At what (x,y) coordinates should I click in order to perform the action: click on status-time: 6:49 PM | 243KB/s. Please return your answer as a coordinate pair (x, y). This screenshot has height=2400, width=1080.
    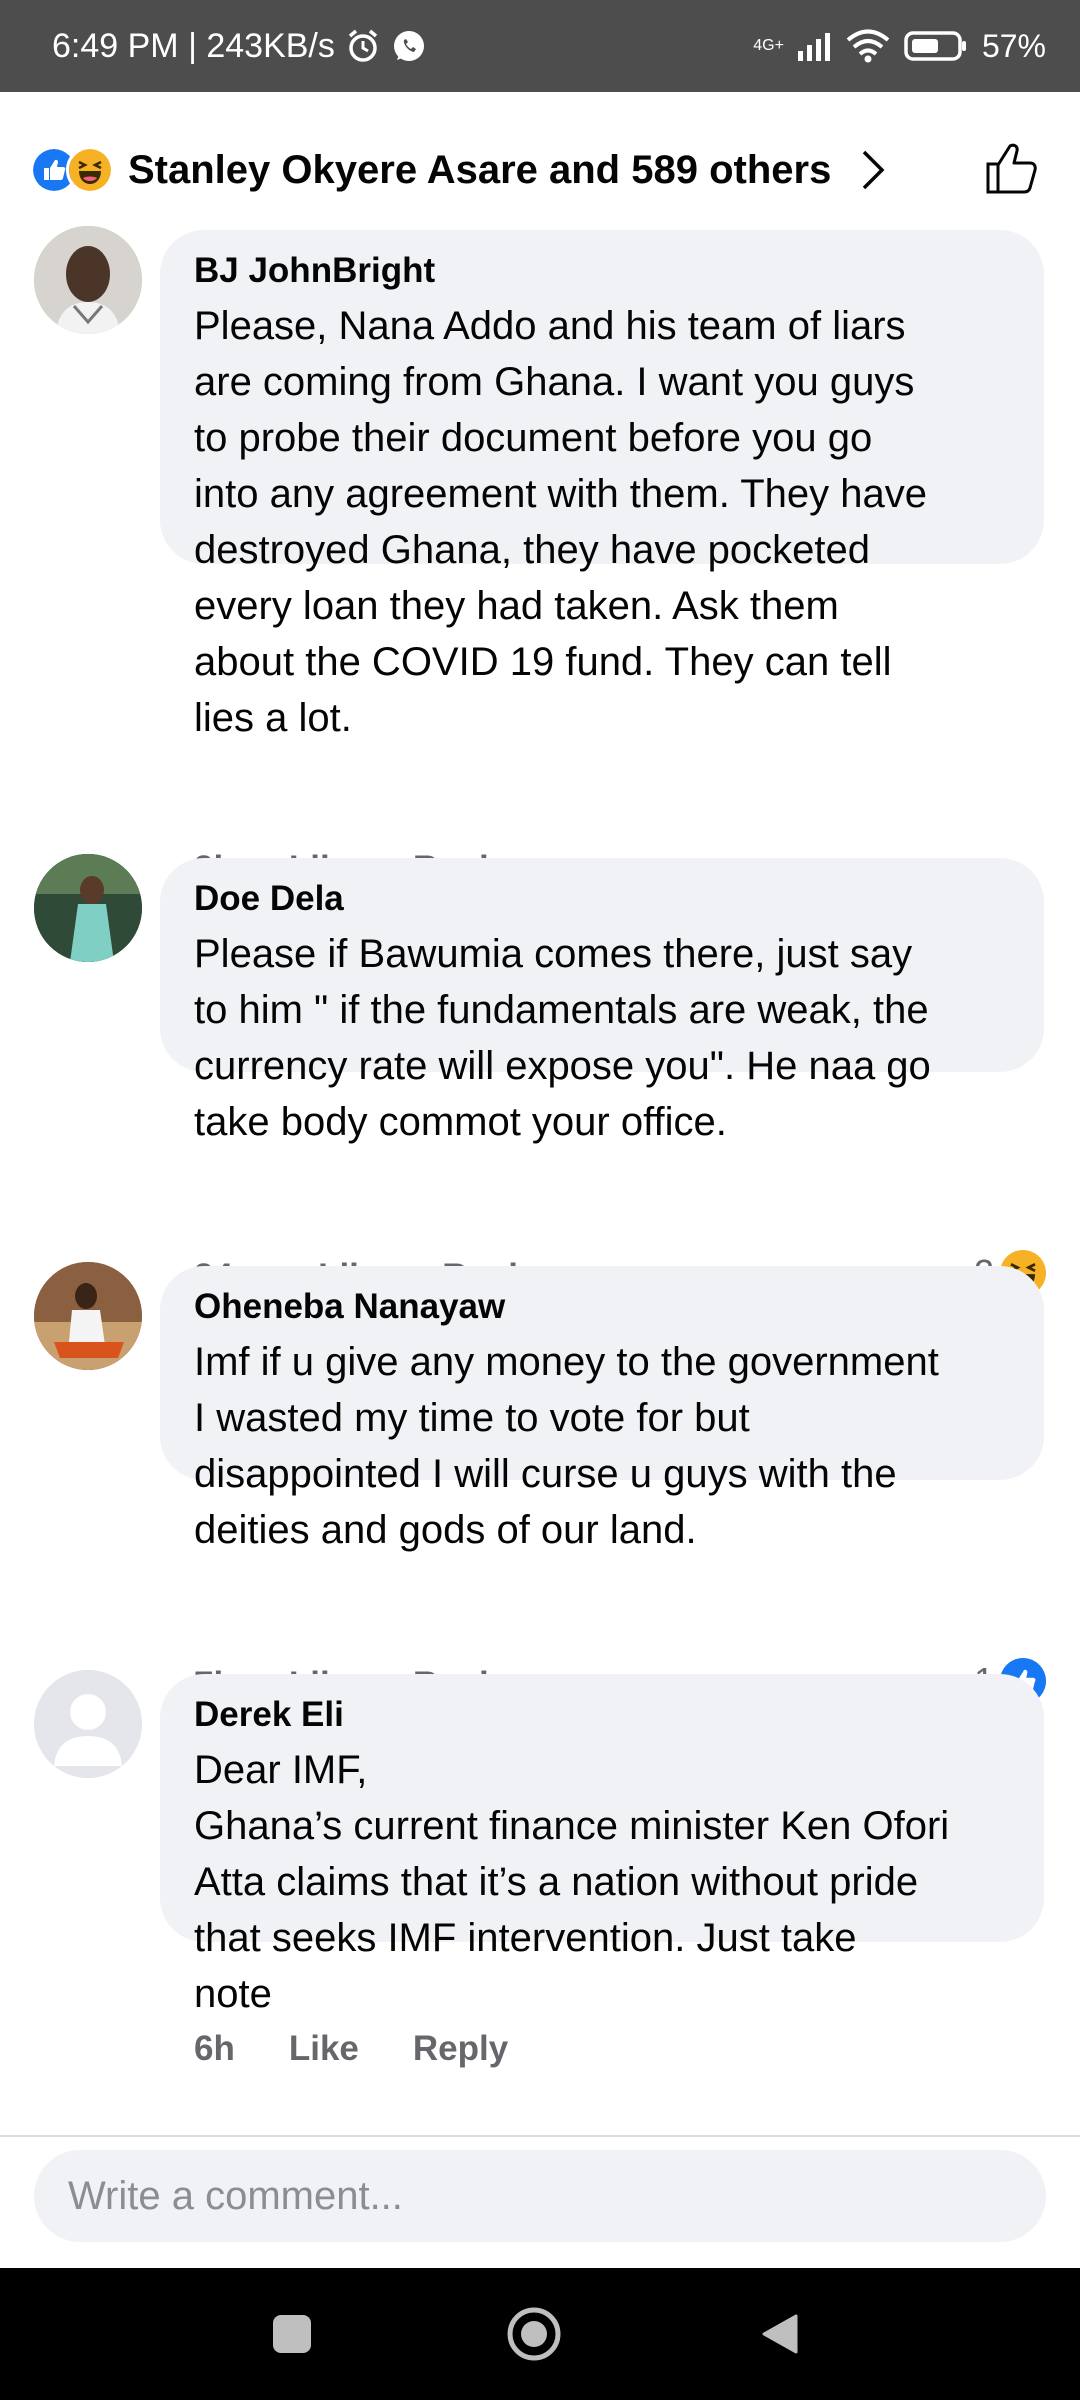
    Looking at the image, I should click on (193, 45).